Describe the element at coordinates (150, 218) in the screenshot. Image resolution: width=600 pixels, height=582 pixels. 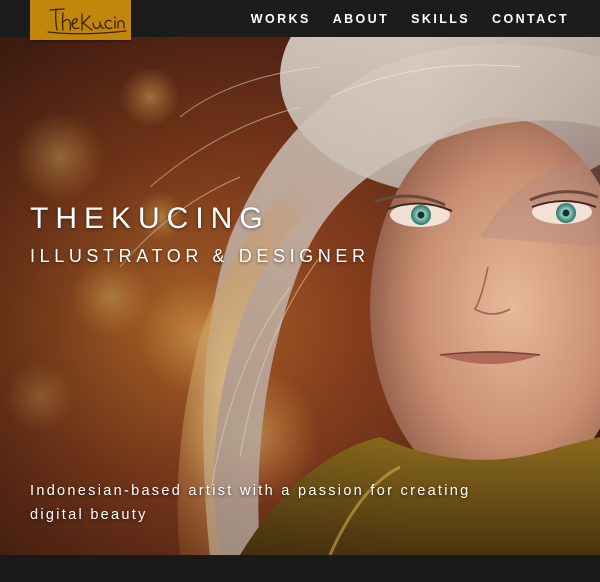
I see `hero-title: THEKUCING` at that location.